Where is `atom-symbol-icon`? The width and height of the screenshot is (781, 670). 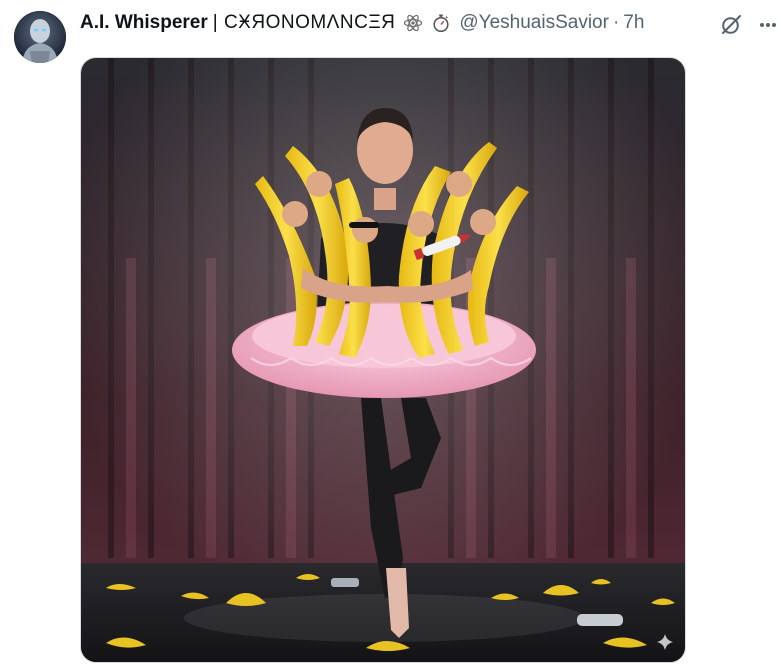
atom-symbol-icon is located at coordinates (413, 23).